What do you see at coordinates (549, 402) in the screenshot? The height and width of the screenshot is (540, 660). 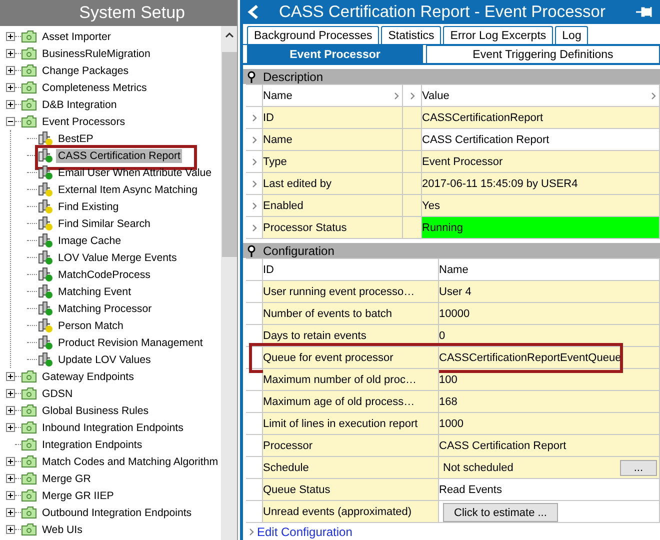 I see `table-cell: 168` at bounding box center [549, 402].